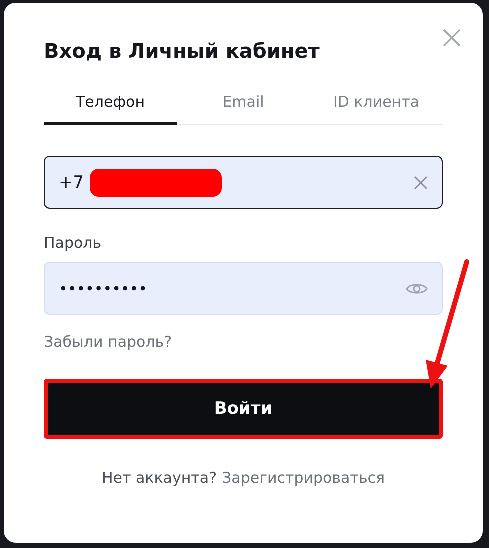 The image size is (489, 548). Describe the element at coordinates (376, 109) in the screenshot. I see `login-tab: ID клиента` at that location.